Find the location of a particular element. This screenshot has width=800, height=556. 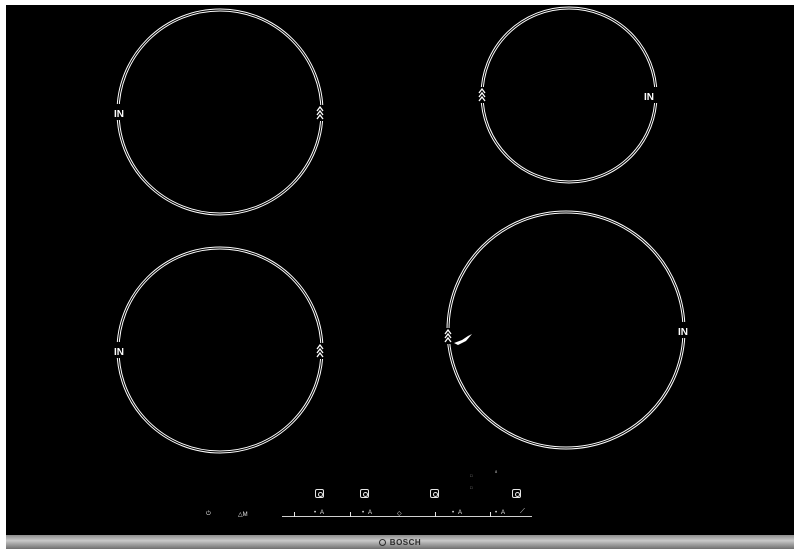

power-icon: ⏻ is located at coordinates (208, 514).